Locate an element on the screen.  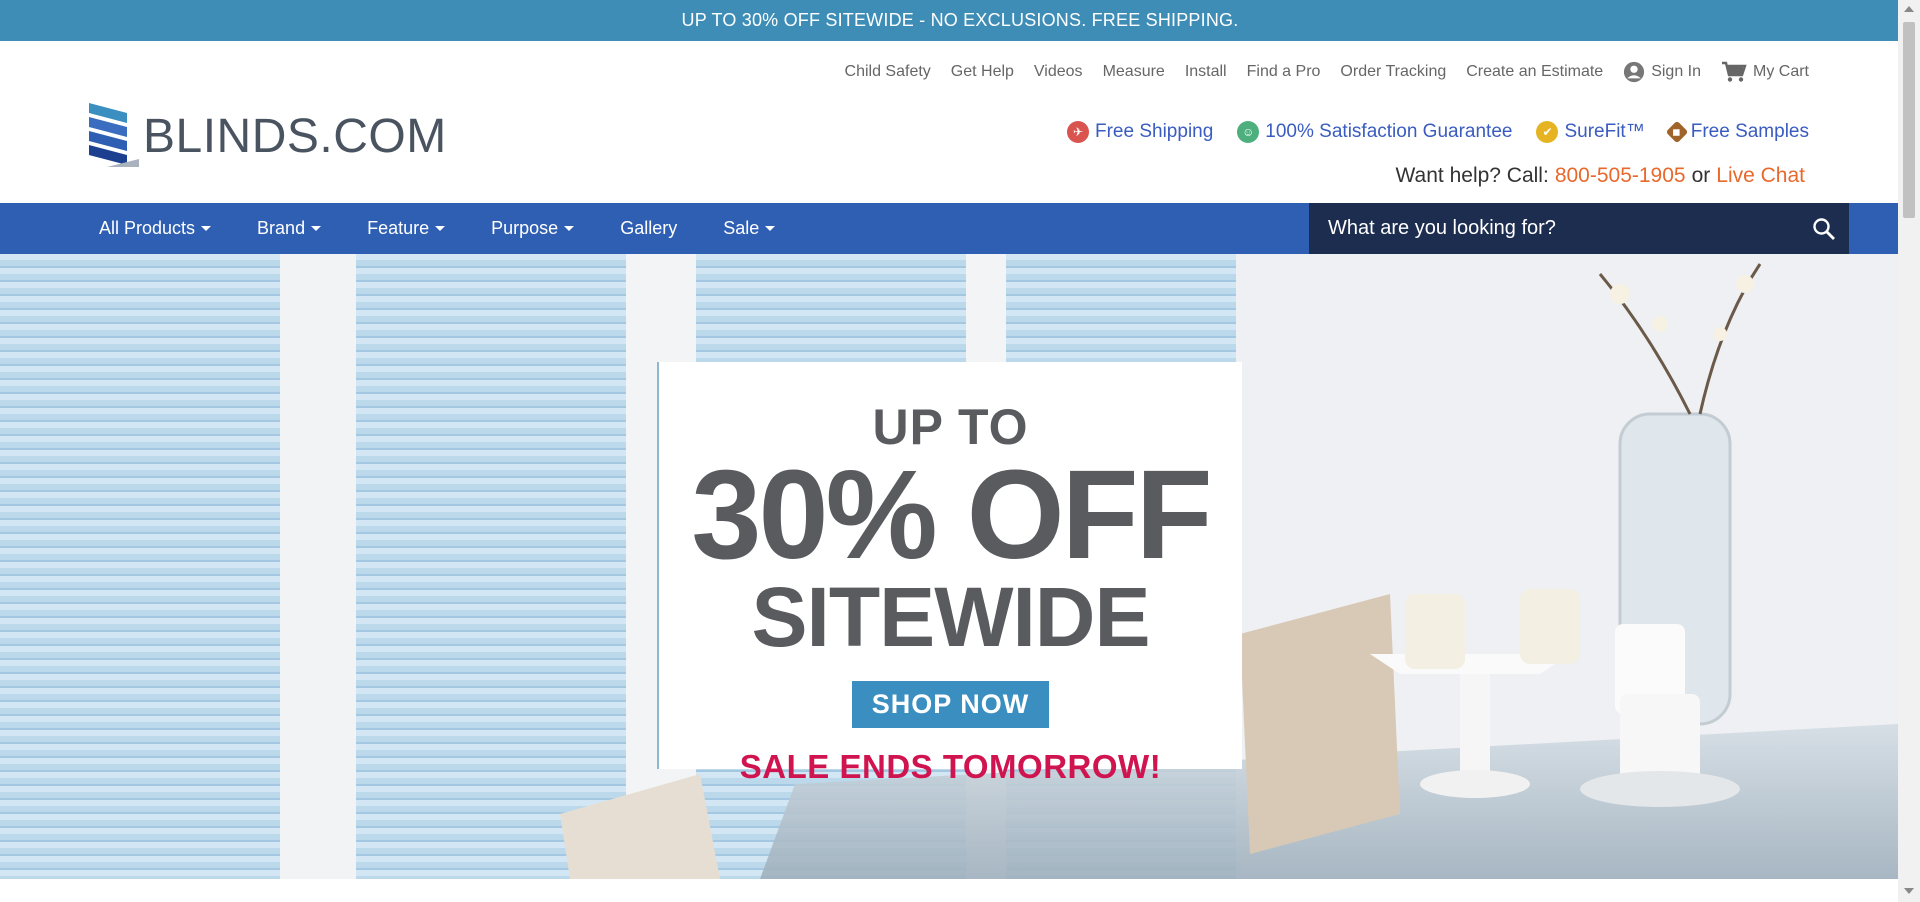
shield-icon: ✔ is located at coordinates (1547, 132).